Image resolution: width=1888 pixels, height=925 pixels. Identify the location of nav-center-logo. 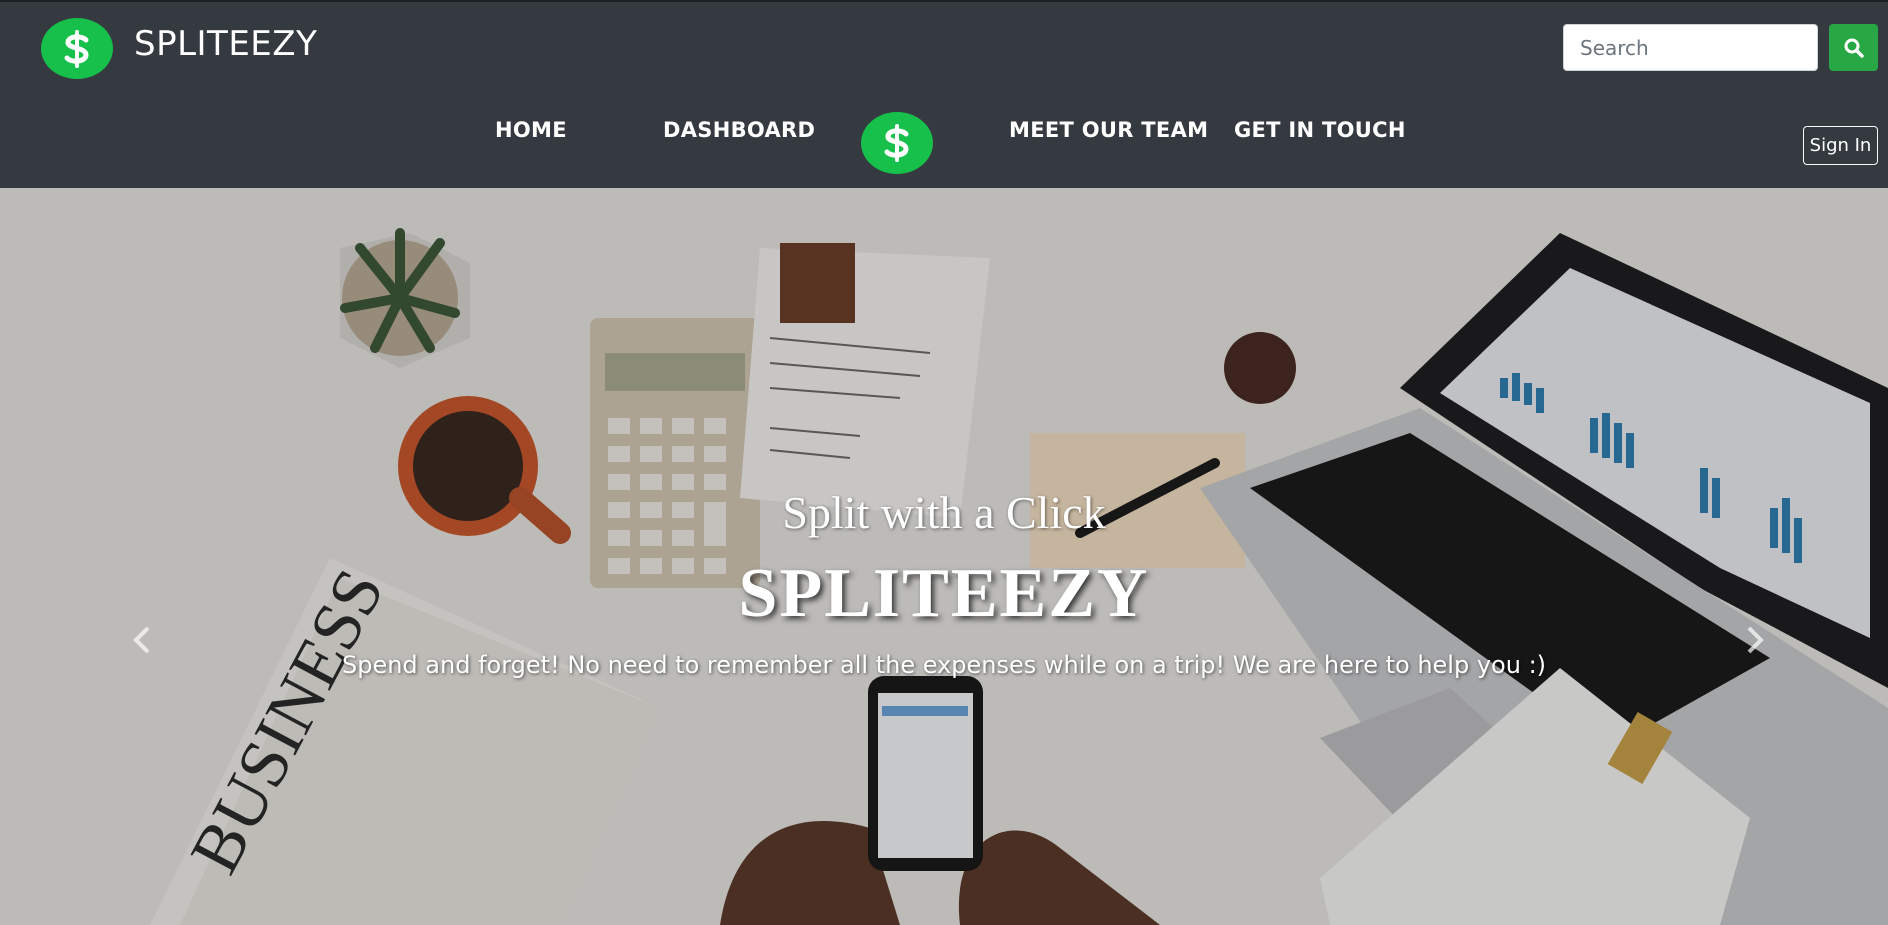
(897, 143).